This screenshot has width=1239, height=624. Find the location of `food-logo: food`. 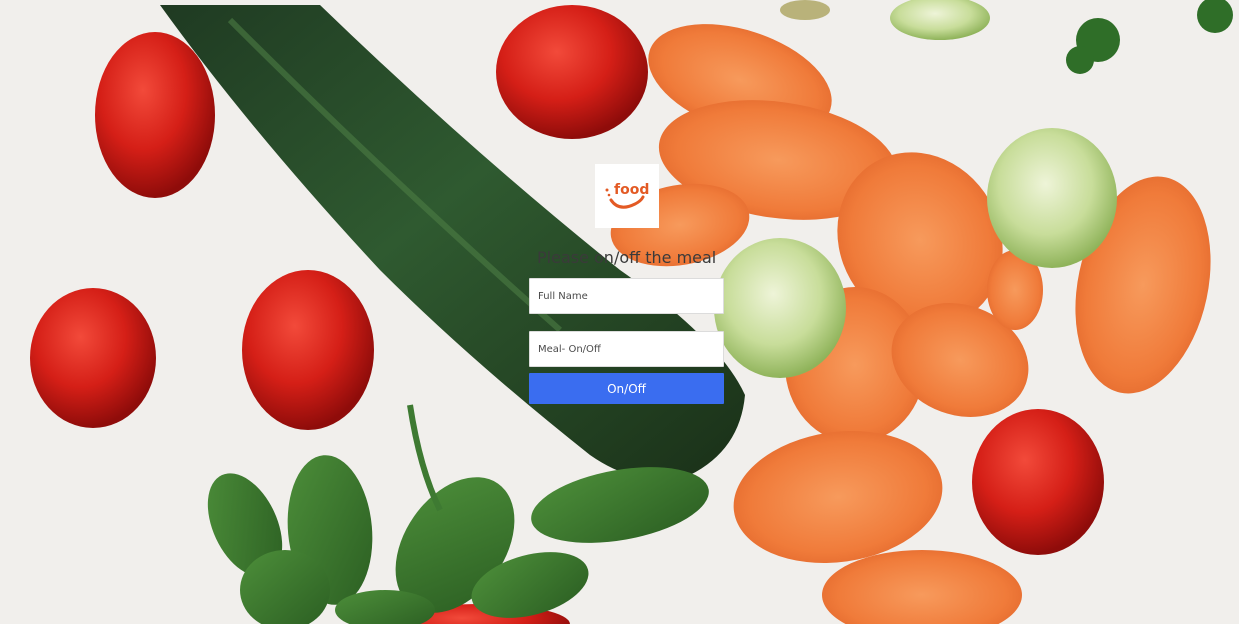

food-logo: food is located at coordinates (627, 196).